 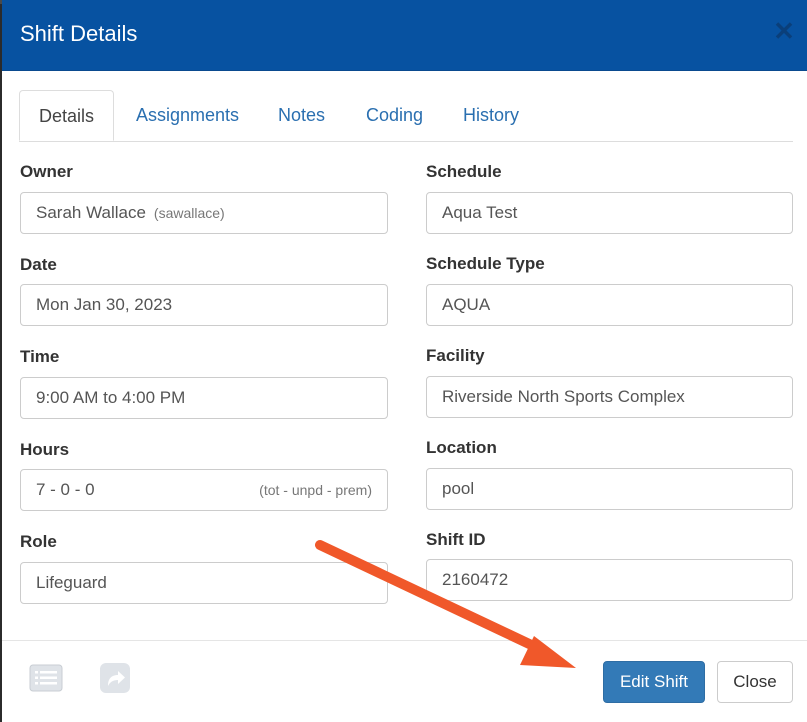 I want to click on location-field: pool, so click(x=609, y=489).